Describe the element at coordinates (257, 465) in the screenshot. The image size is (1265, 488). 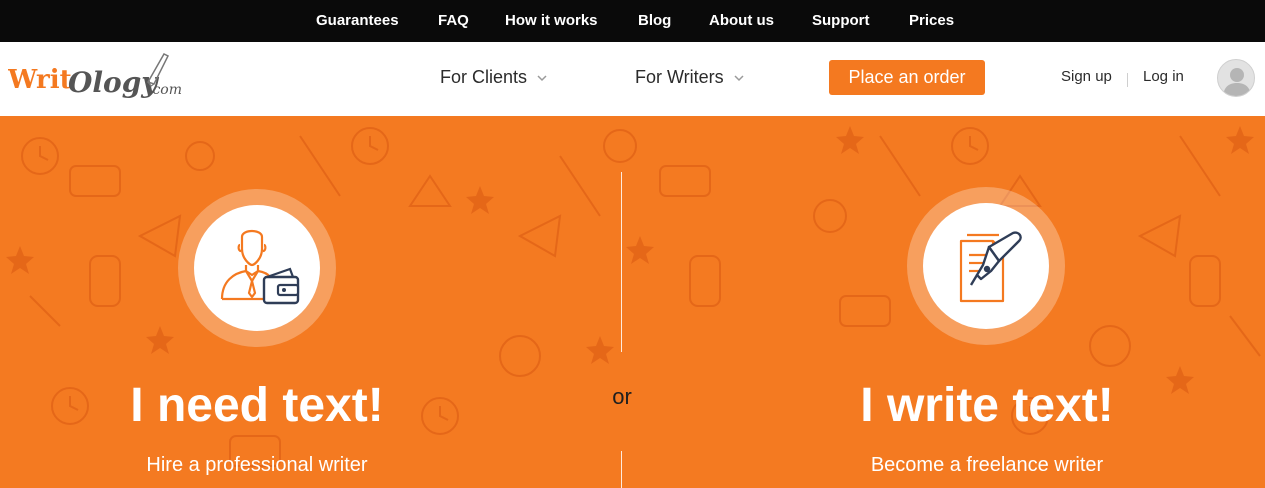
I see `hero-left-subtitle: Hire a professional writer` at that location.